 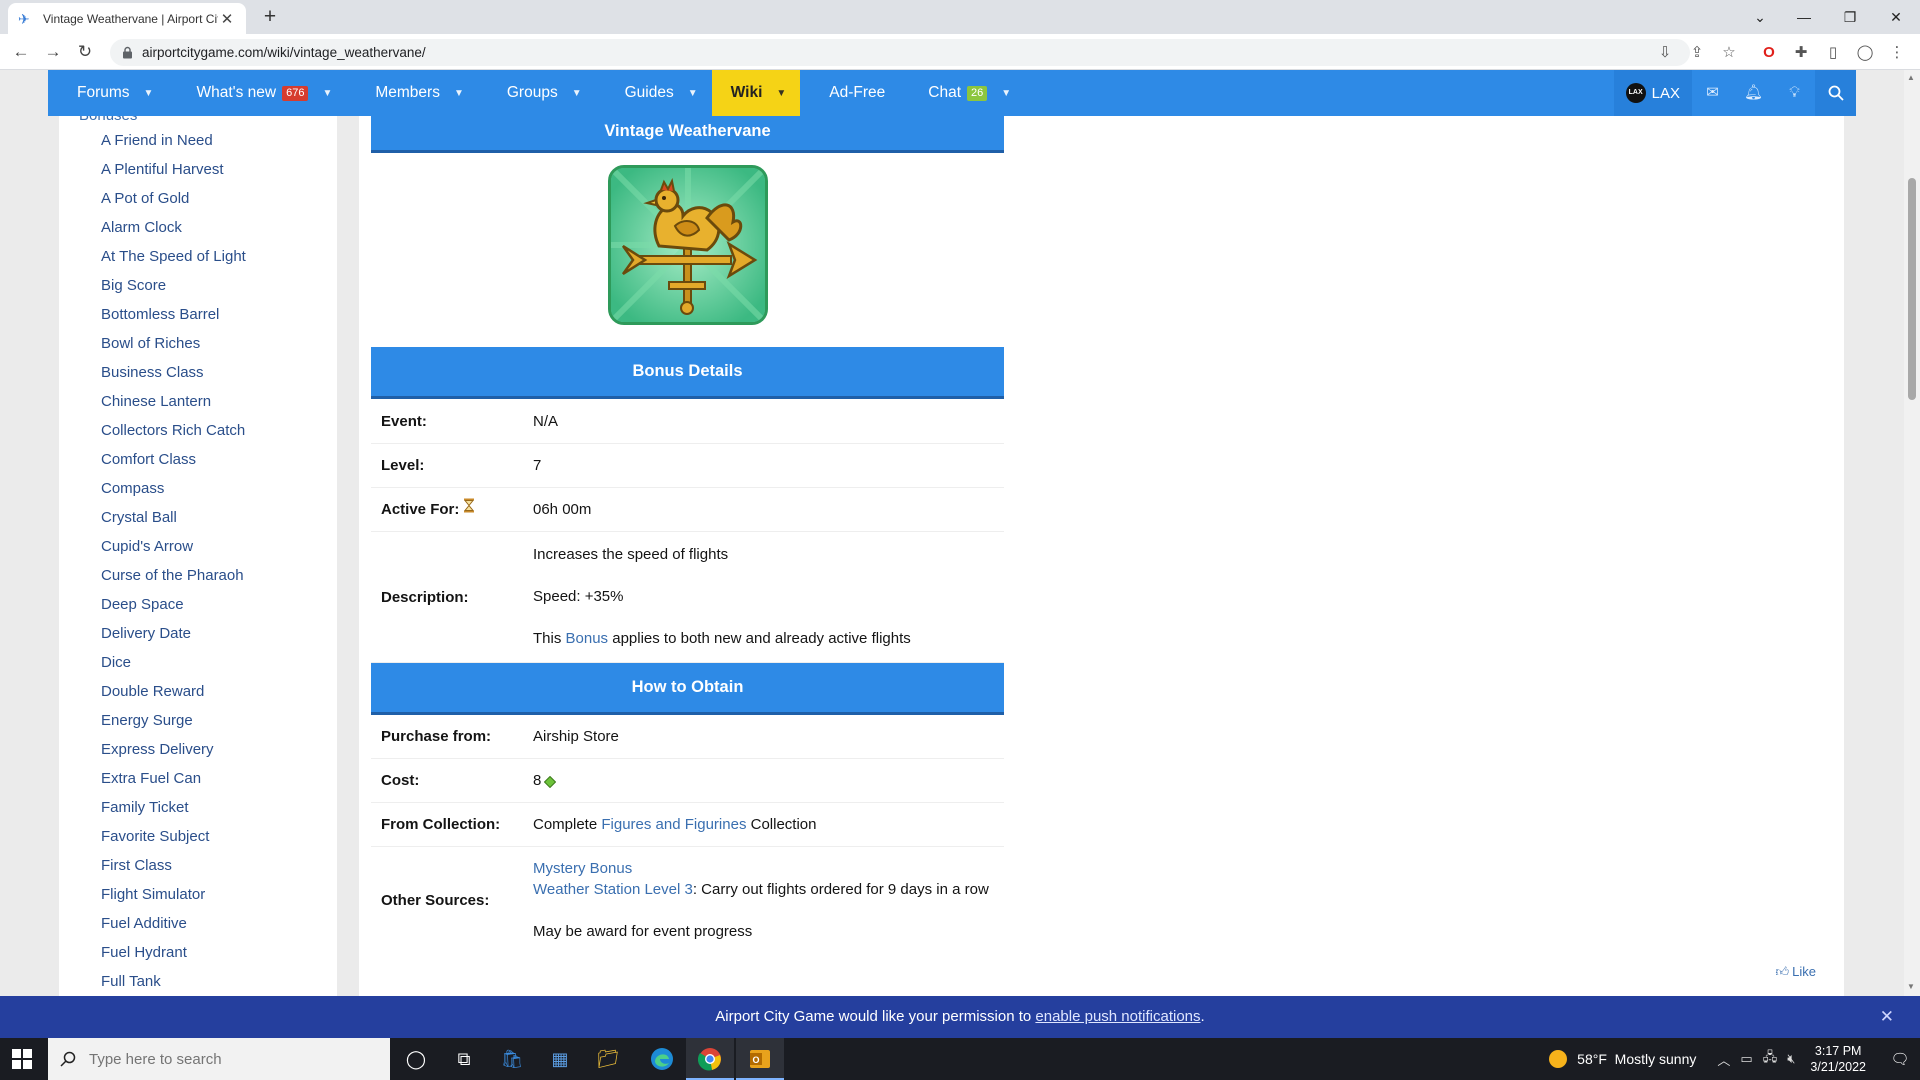 I want to click on side-panel-icon: ▯, so click(x=1833, y=53).